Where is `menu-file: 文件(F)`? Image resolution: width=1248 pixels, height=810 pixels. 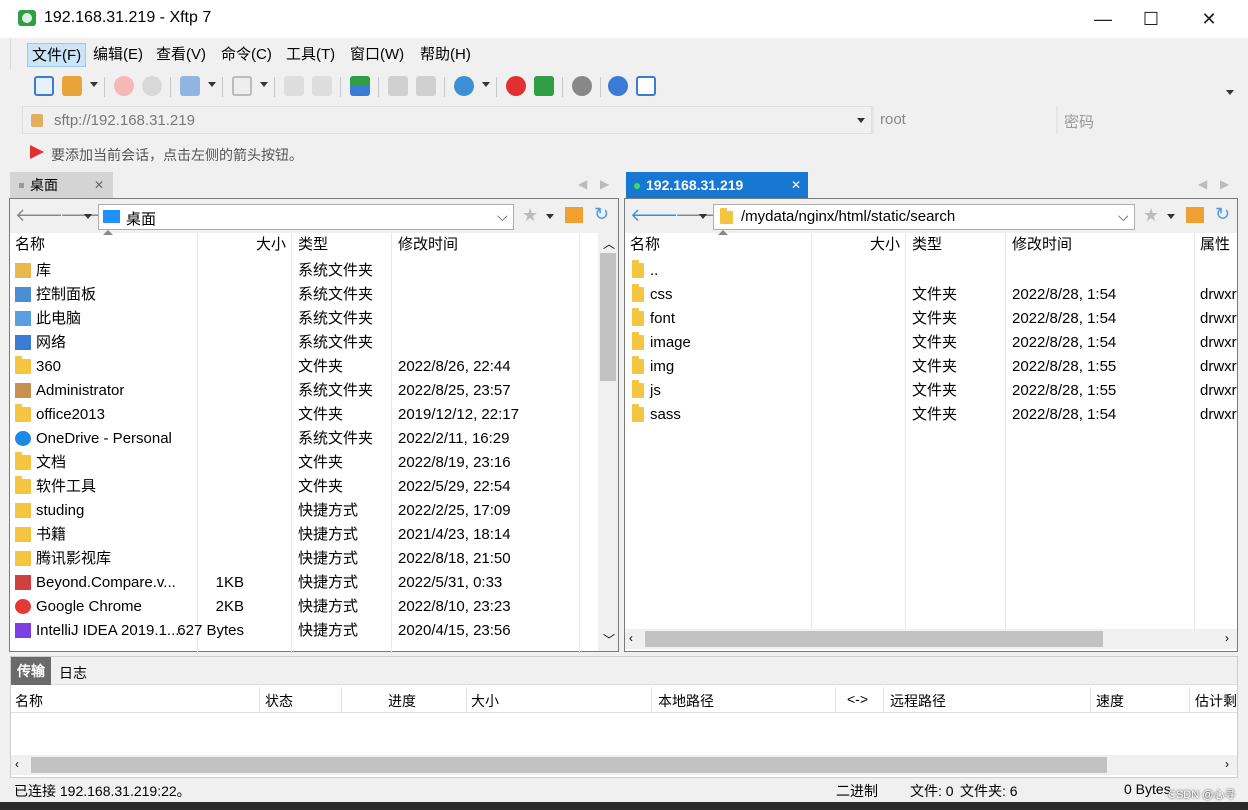
menu-file: 文件(F) is located at coordinates (57, 55).